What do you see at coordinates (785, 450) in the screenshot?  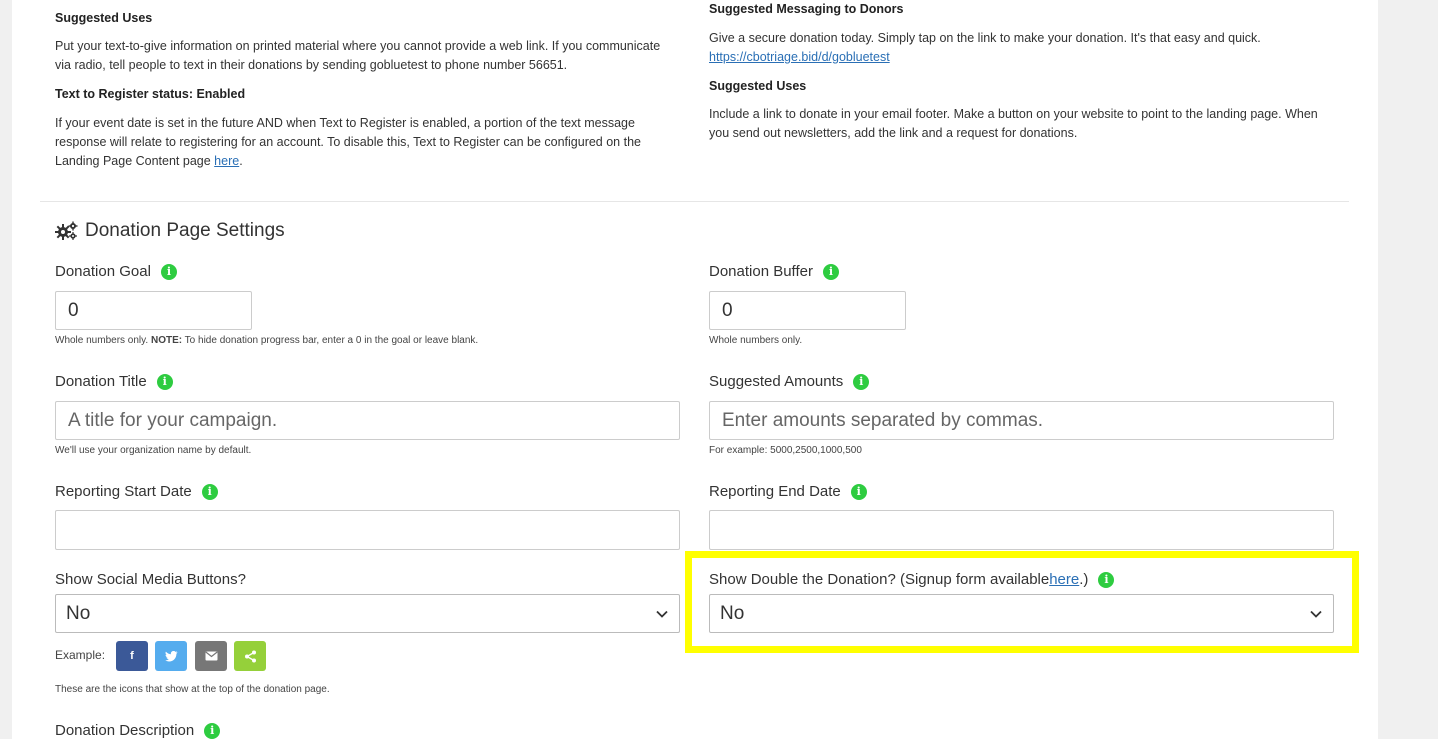 I see `suggested-amounts-help: For example: 5000,2500,1000,500` at bounding box center [785, 450].